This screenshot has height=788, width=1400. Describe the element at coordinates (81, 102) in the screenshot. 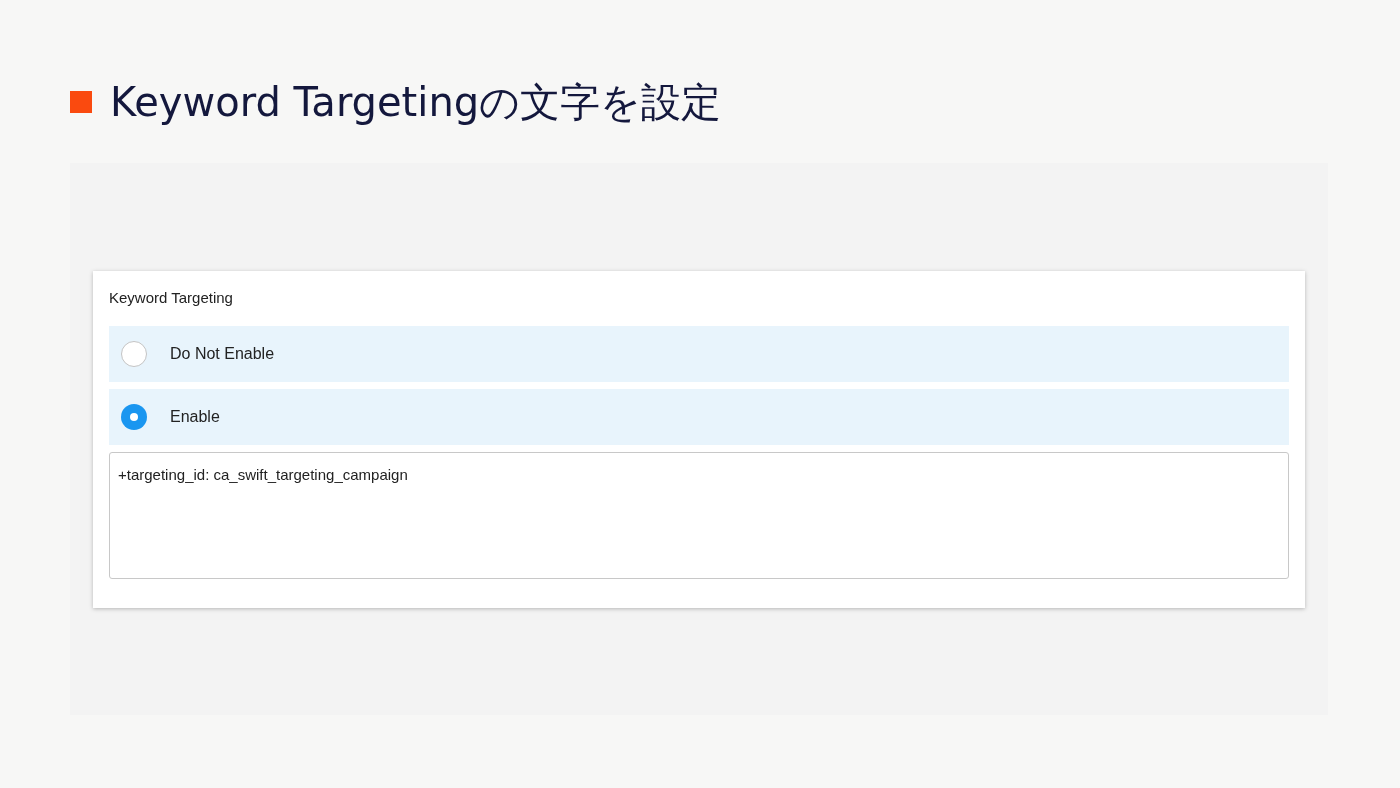

I see `square-bullet-icon` at that location.